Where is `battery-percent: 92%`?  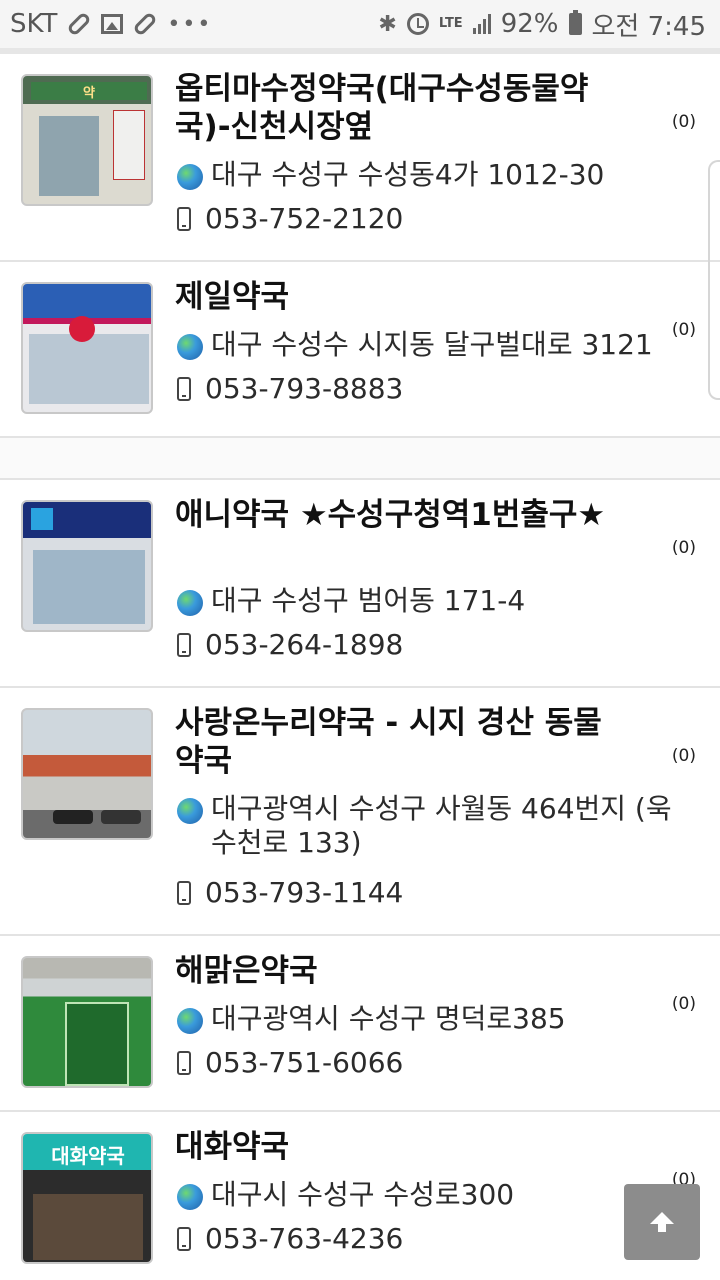
battery-percent: 92% is located at coordinates (529, 24).